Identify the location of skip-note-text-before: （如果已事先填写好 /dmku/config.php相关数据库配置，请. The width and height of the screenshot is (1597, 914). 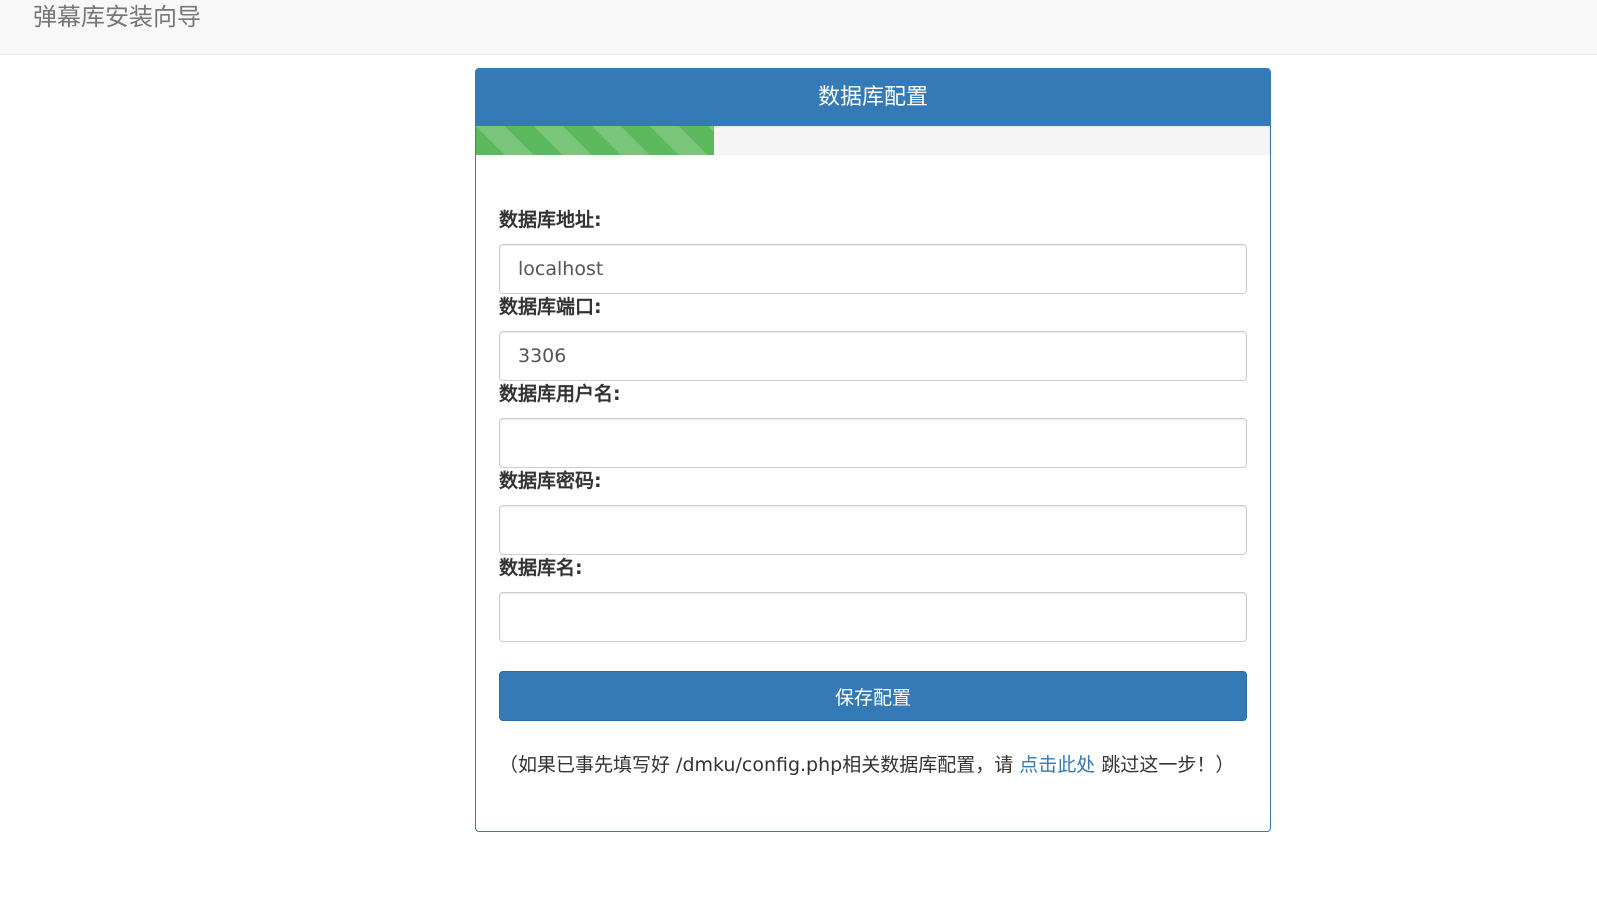
(759, 765).